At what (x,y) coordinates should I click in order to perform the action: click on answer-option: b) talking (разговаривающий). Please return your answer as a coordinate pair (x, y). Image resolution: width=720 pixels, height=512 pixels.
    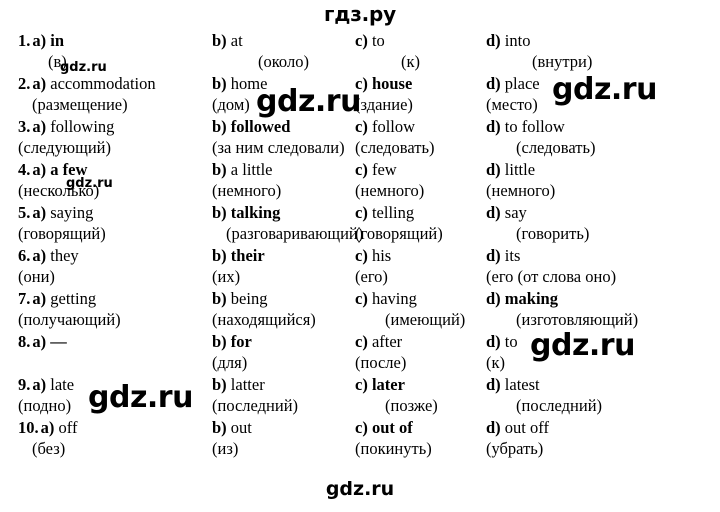
    Looking at the image, I should click on (287, 223).